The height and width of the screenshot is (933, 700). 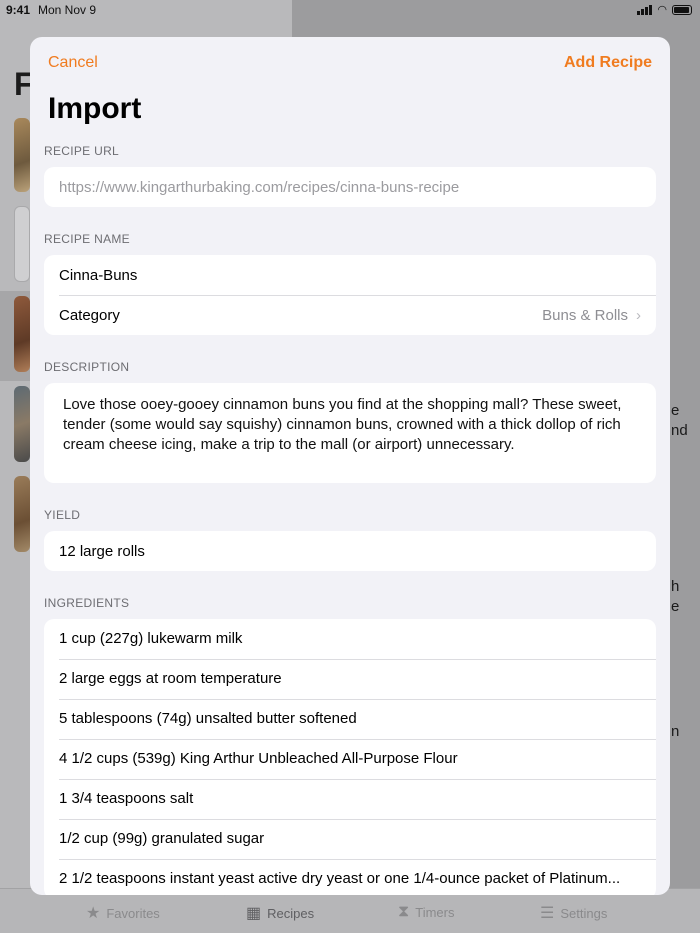 I want to click on status-time: 9:41, so click(x=18, y=10).